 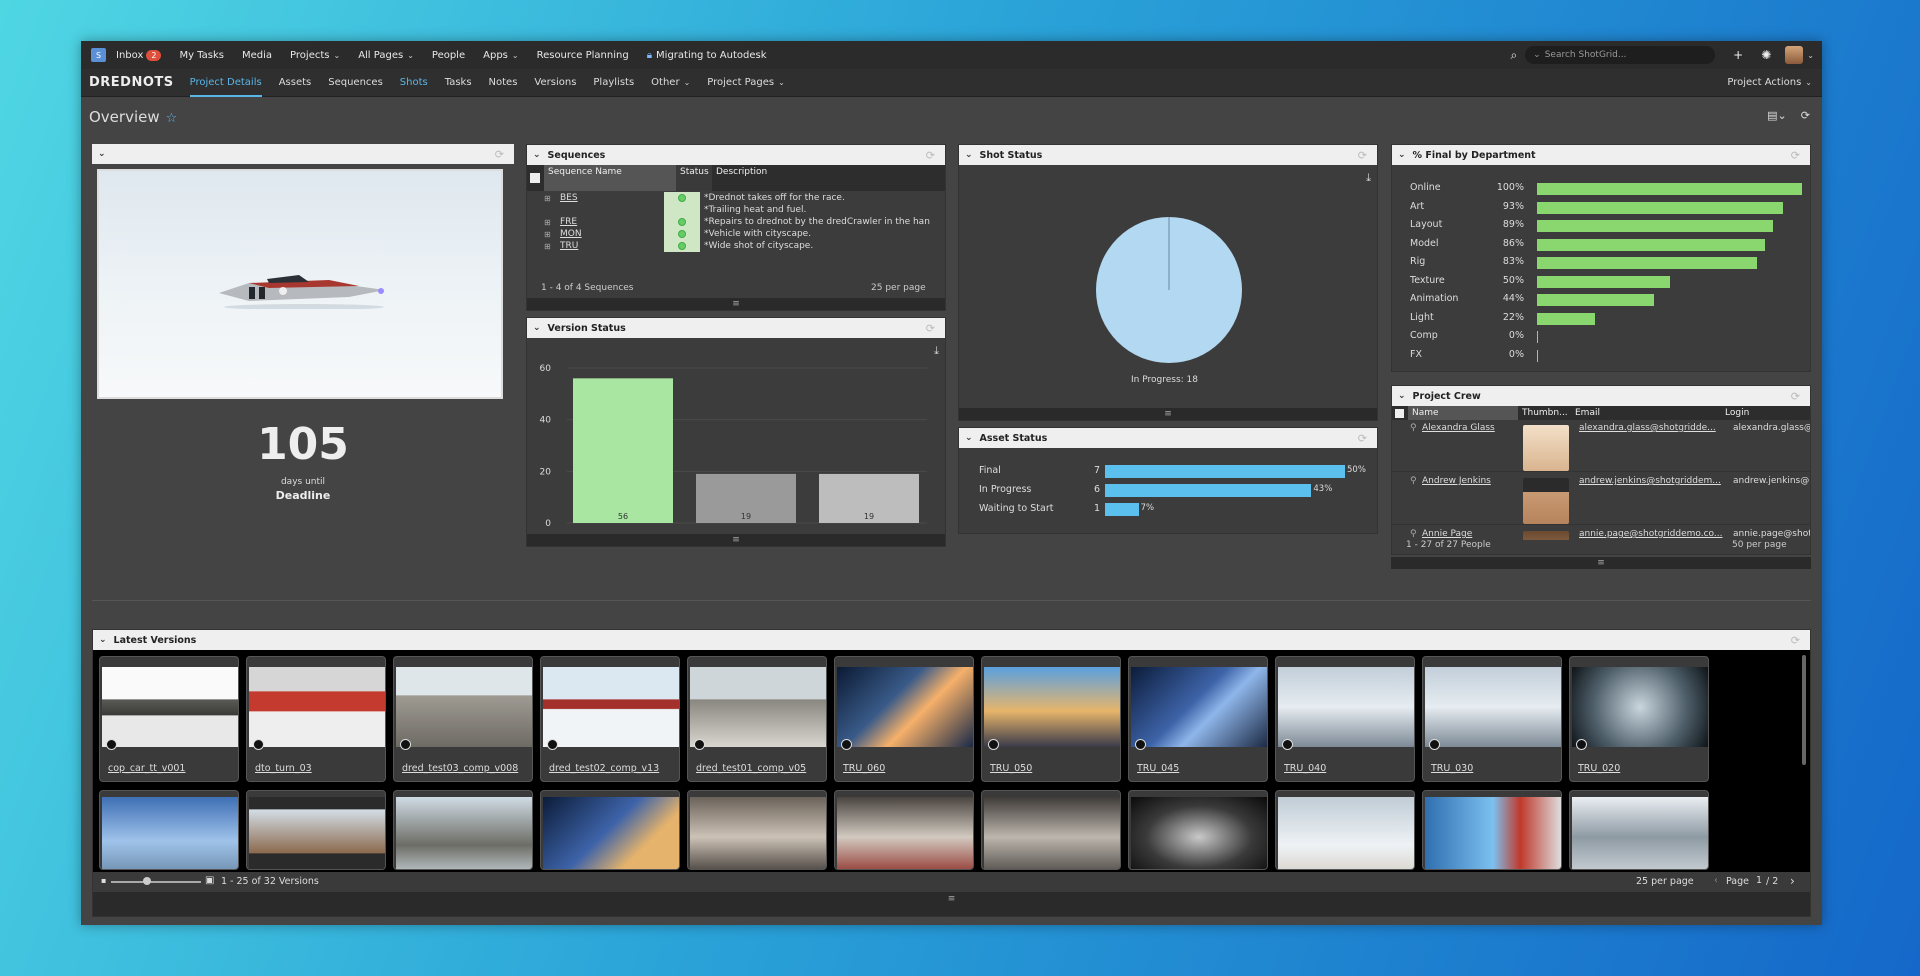 I want to click on table-row: ⊞ BES *Drednot takes off for the race., so click(x=736, y=198).